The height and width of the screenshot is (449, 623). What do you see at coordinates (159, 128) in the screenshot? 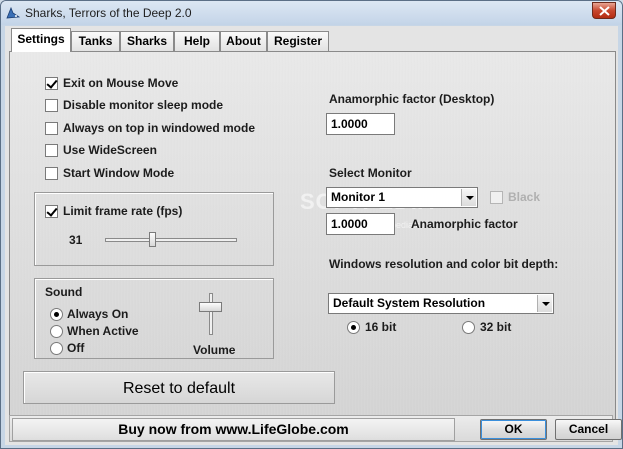
I see `always-on-top-label: Always on top in windowed mode` at bounding box center [159, 128].